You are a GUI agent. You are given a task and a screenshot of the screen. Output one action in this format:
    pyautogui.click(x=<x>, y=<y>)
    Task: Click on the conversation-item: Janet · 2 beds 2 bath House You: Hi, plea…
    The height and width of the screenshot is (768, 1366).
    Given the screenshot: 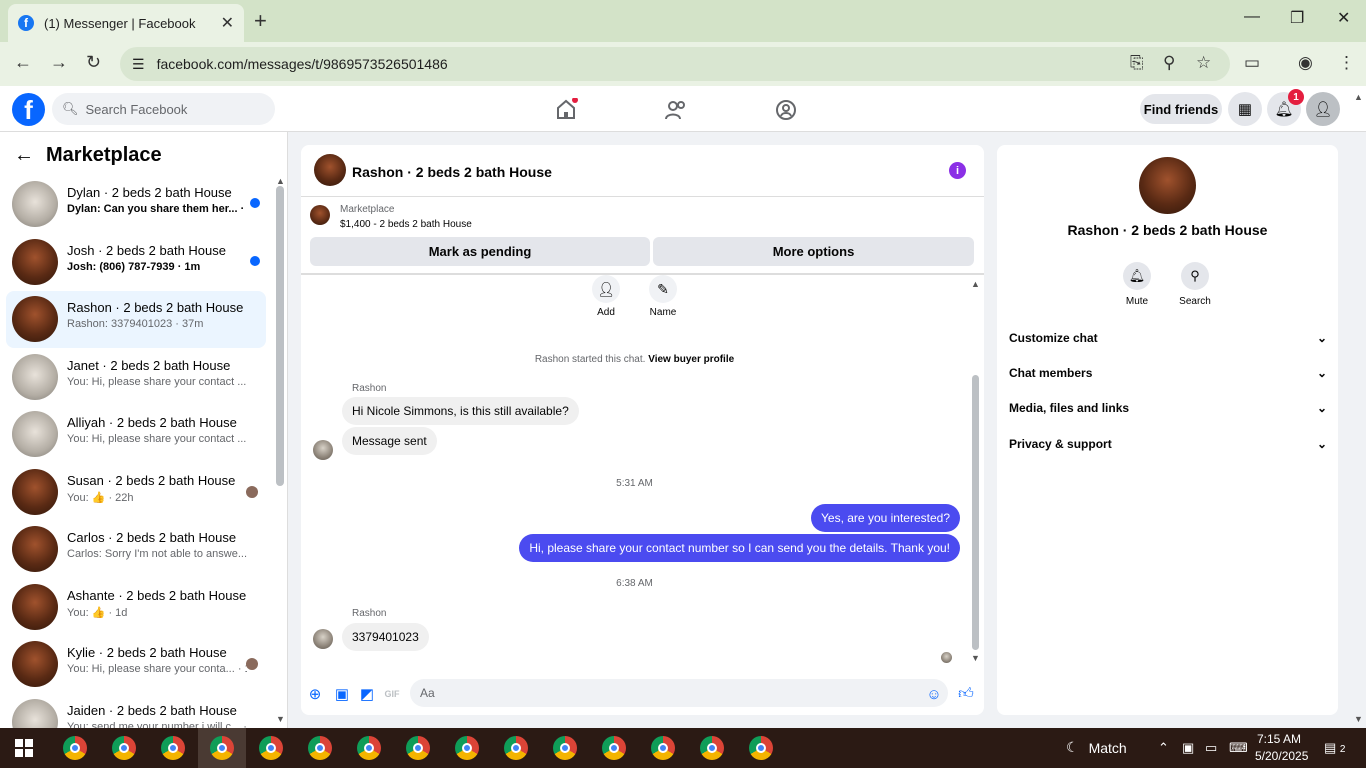 What is the action you would take?
    pyautogui.click(x=136, y=377)
    